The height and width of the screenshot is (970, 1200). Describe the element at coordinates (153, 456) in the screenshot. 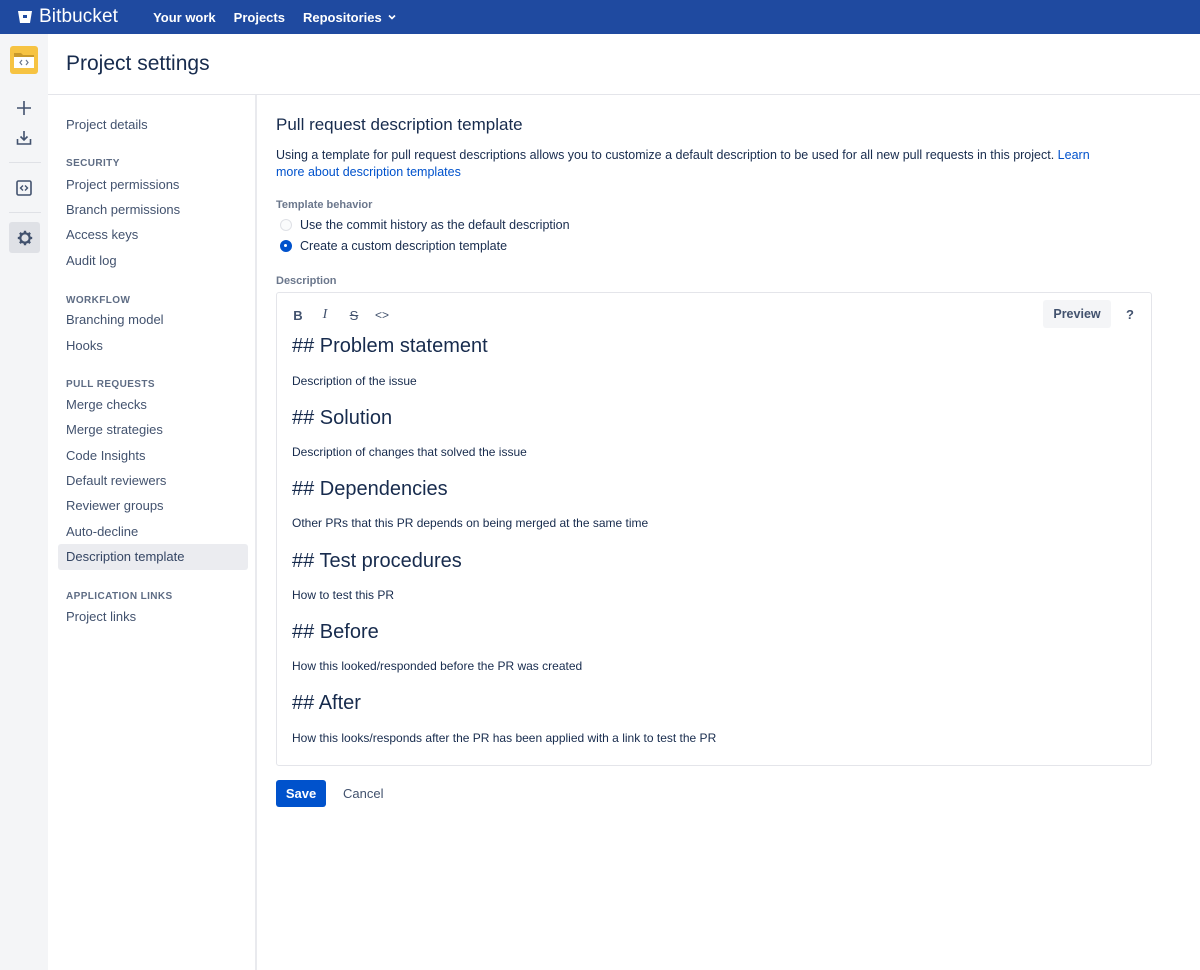

I see `sidebar-item-code-insights: Code Insights` at that location.